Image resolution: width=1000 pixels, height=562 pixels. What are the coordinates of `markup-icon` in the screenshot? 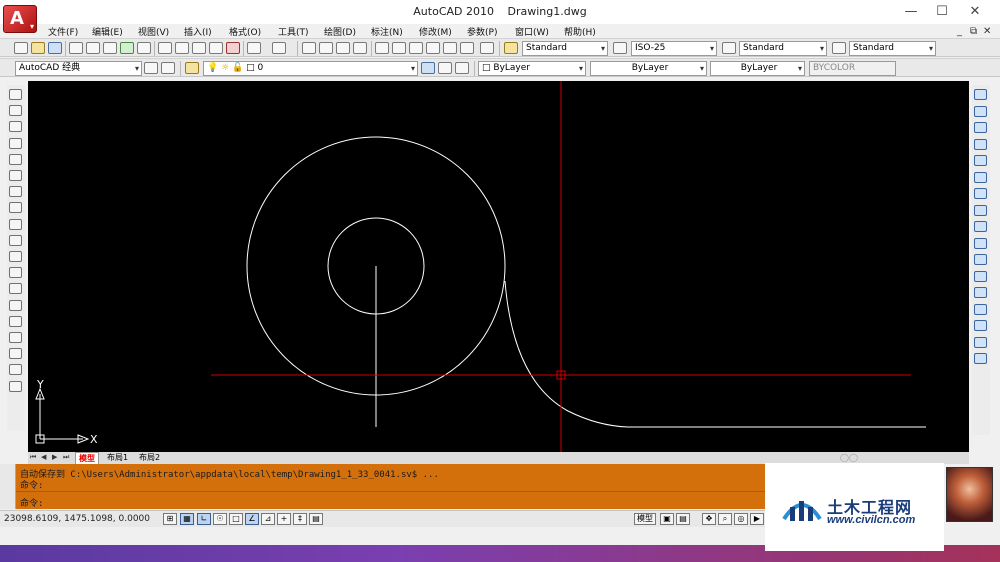 It's located at (450, 48).